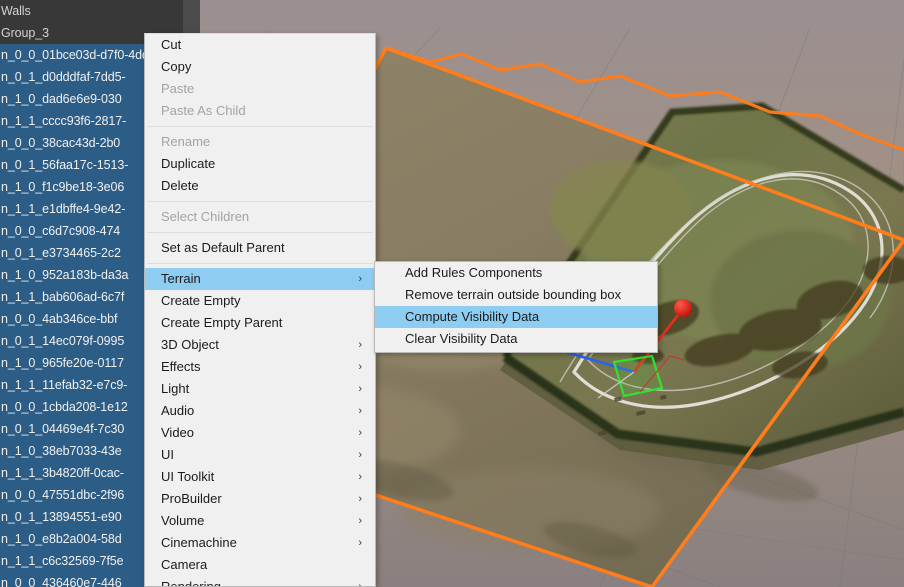 This screenshot has width=904, height=587. I want to click on context-menu-item: Video ›, so click(260, 433).